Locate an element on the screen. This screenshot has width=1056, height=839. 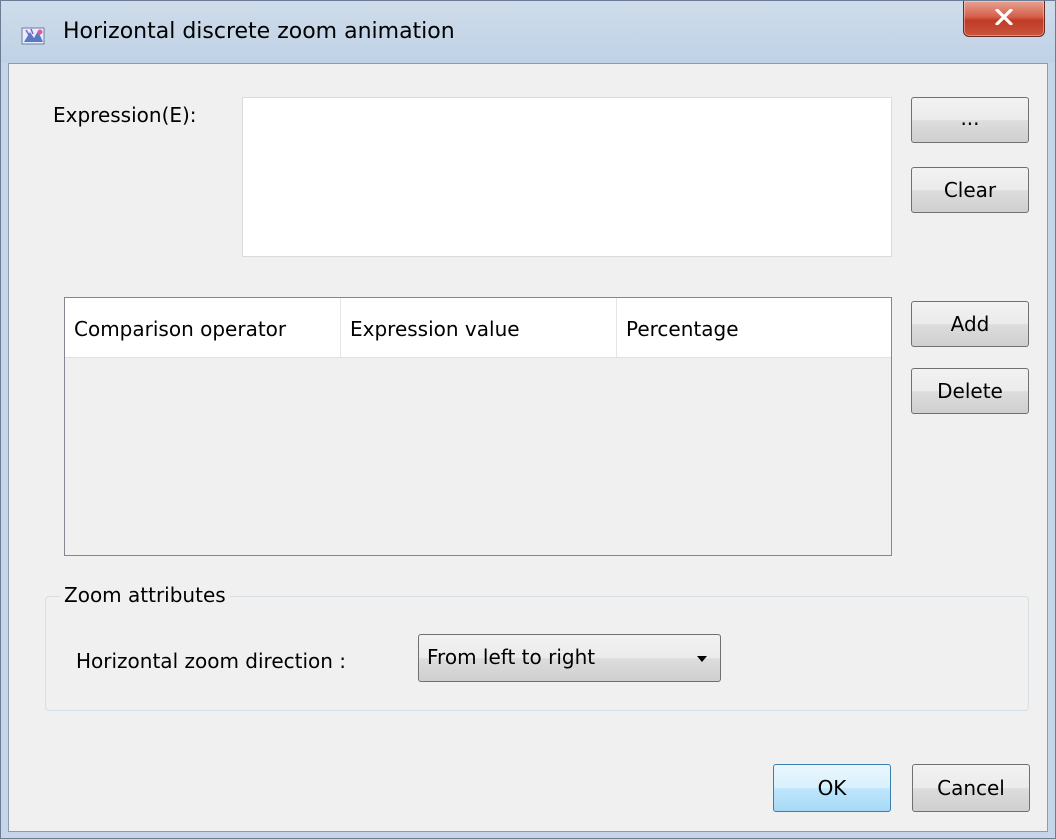
expression-input is located at coordinates (567, 177).